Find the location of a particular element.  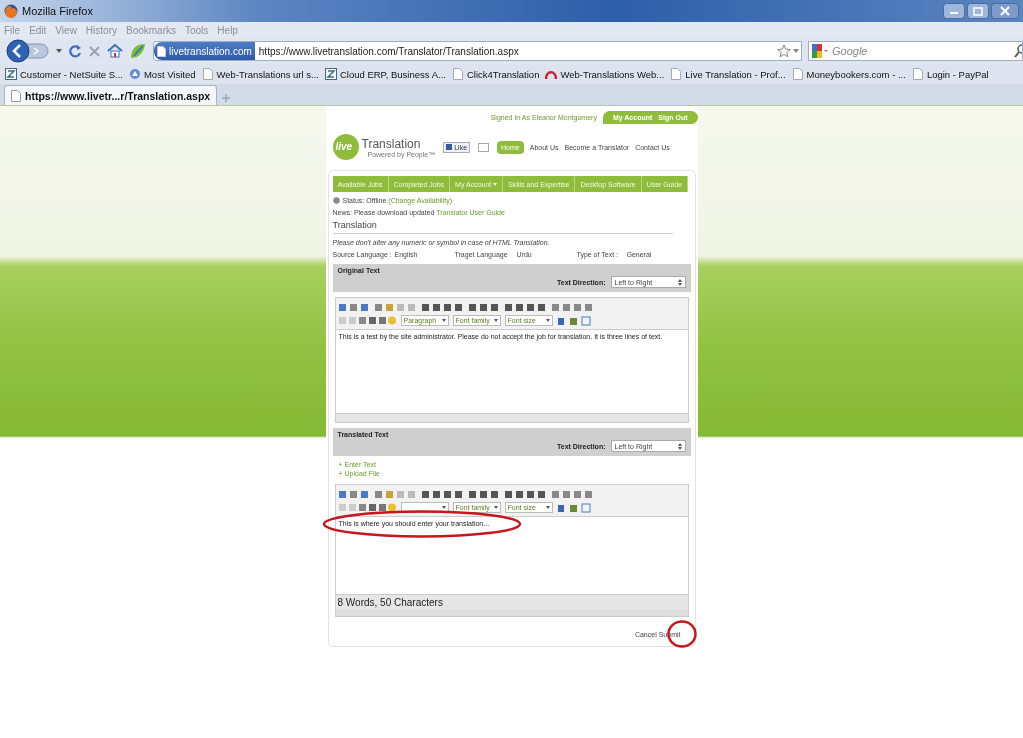

back-button-icon is located at coordinates (28, 51).